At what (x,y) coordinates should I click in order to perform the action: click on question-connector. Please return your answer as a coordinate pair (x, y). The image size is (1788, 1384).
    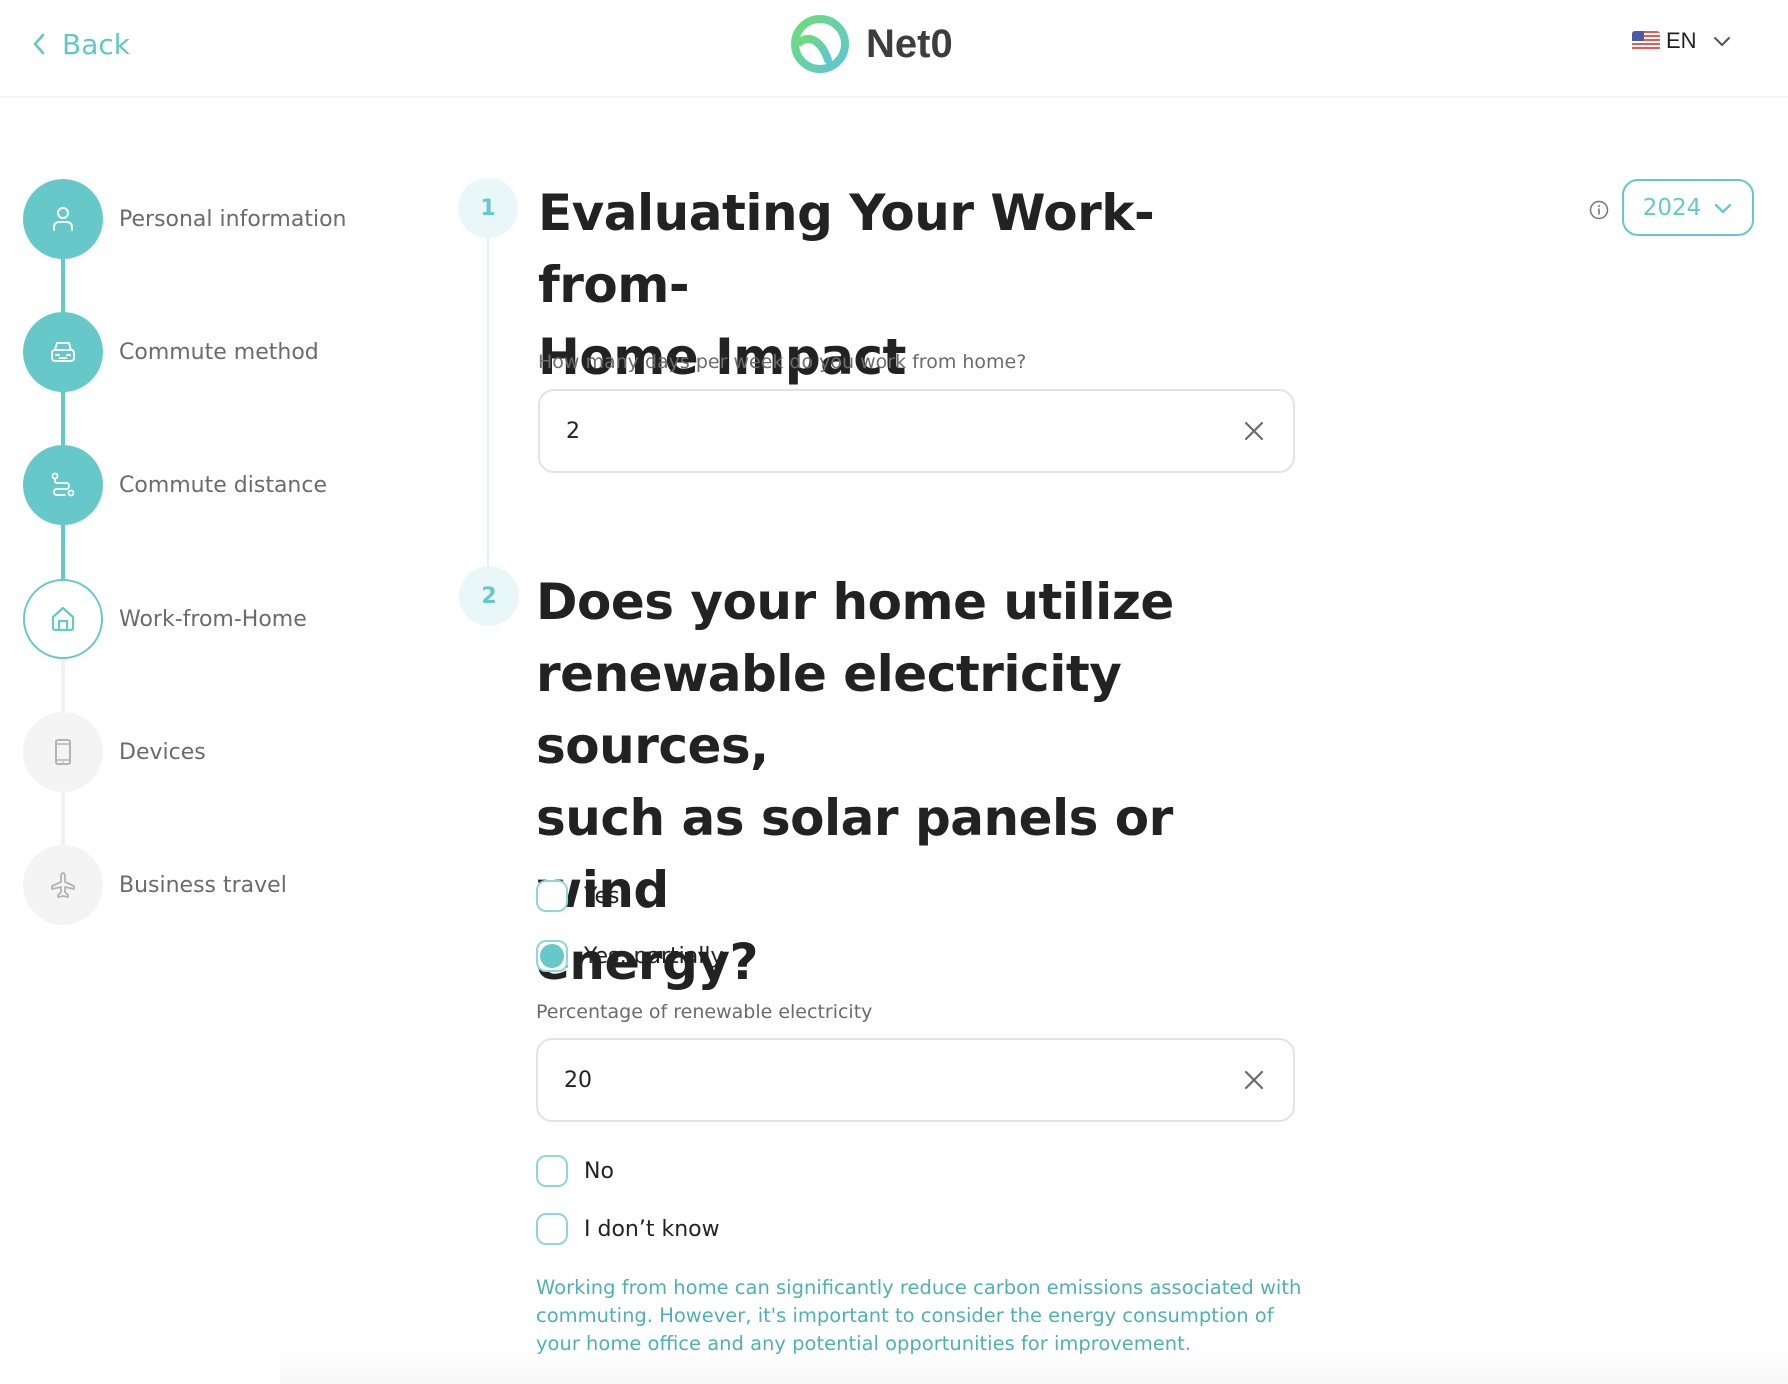
    Looking at the image, I should click on (488, 402).